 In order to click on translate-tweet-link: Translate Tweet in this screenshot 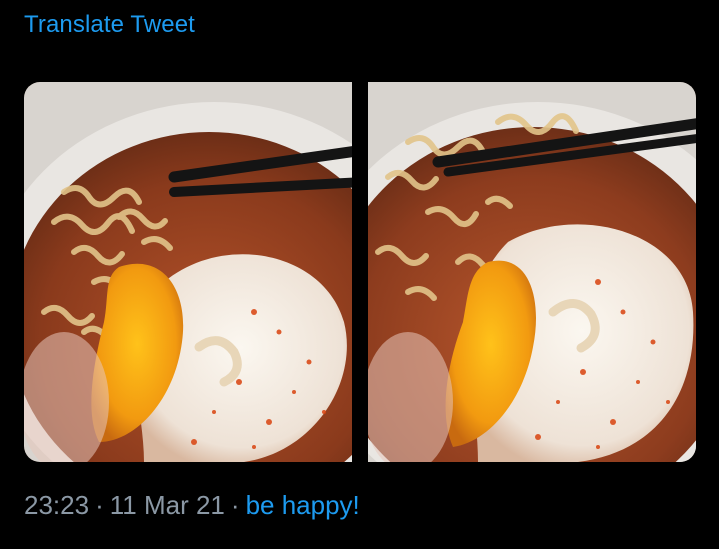, I will do `click(109, 25)`.